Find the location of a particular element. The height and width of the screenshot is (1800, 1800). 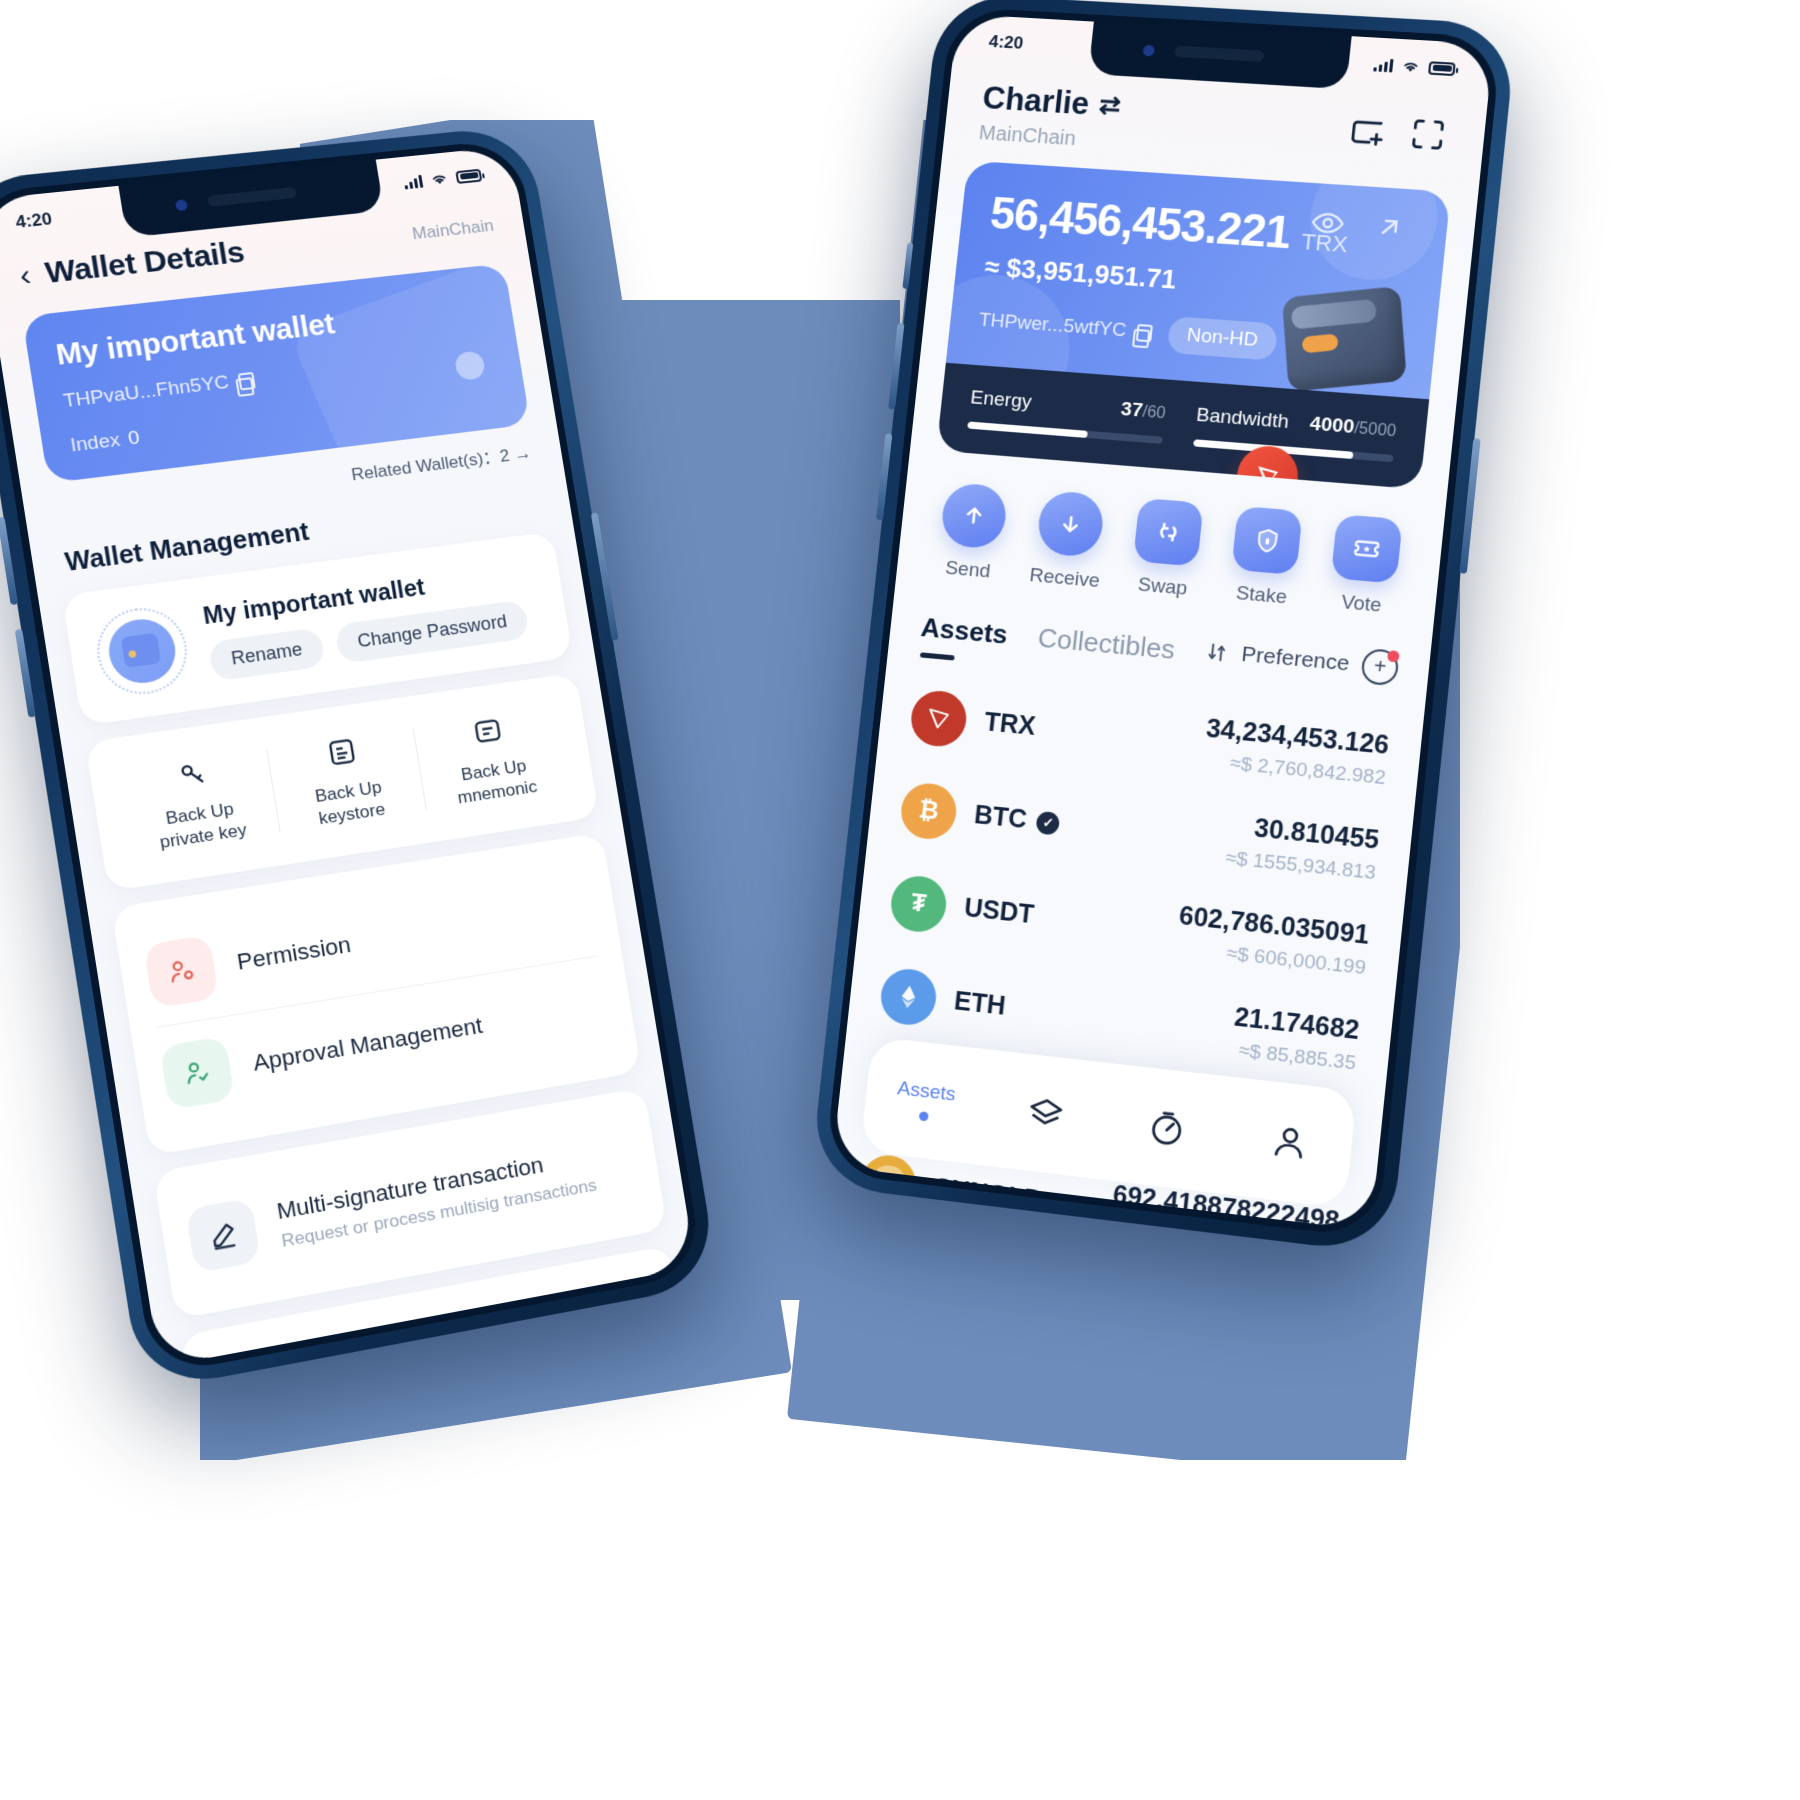

rename-button: Rename is located at coordinates (266, 654).